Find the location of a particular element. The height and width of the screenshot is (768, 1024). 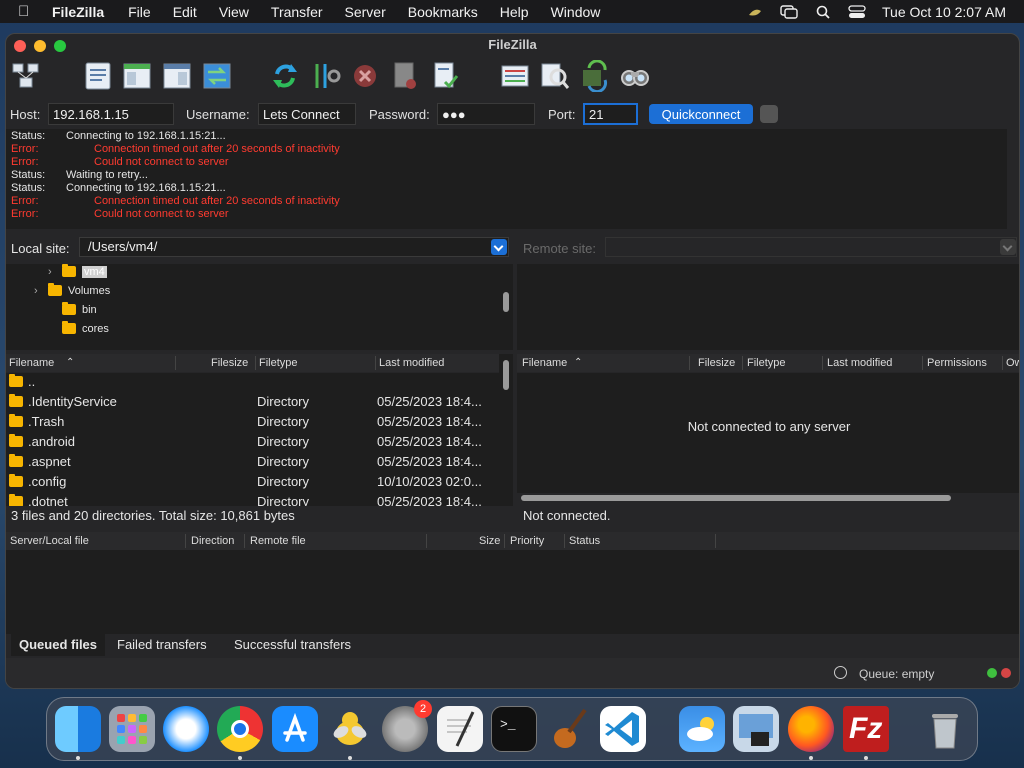

chrome-icon is located at coordinates (240, 729).